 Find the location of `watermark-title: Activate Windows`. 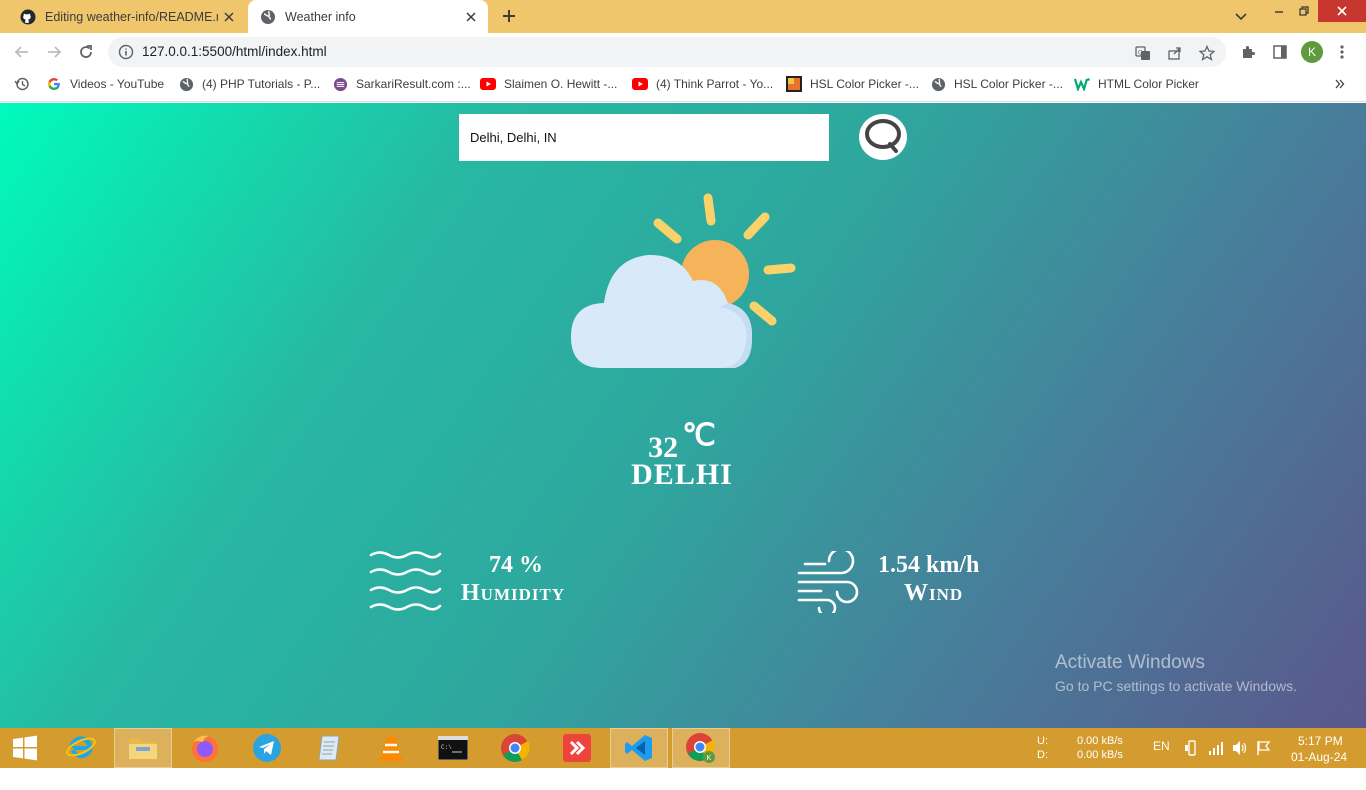

watermark-title: Activate Windows is located at coordinates (1130, 662).